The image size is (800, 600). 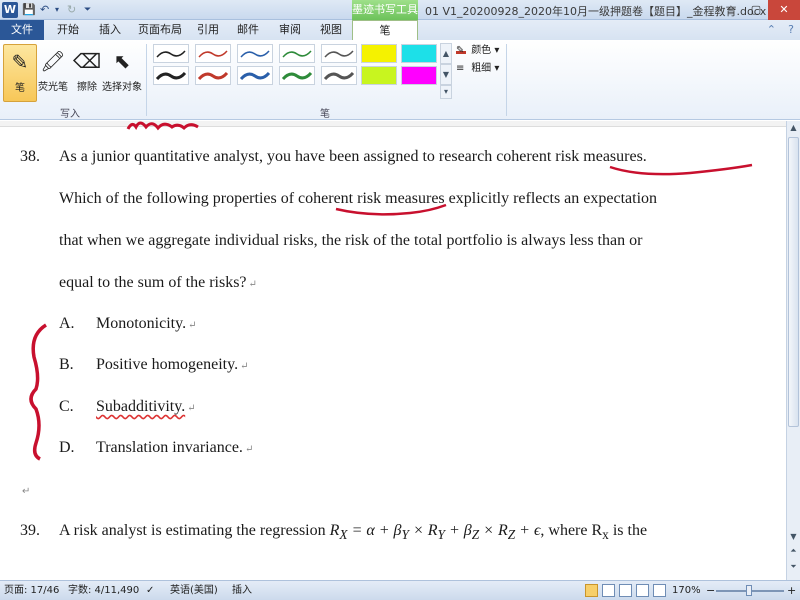 I want to click on option-a-letter: A., so click(x=67, y=323).